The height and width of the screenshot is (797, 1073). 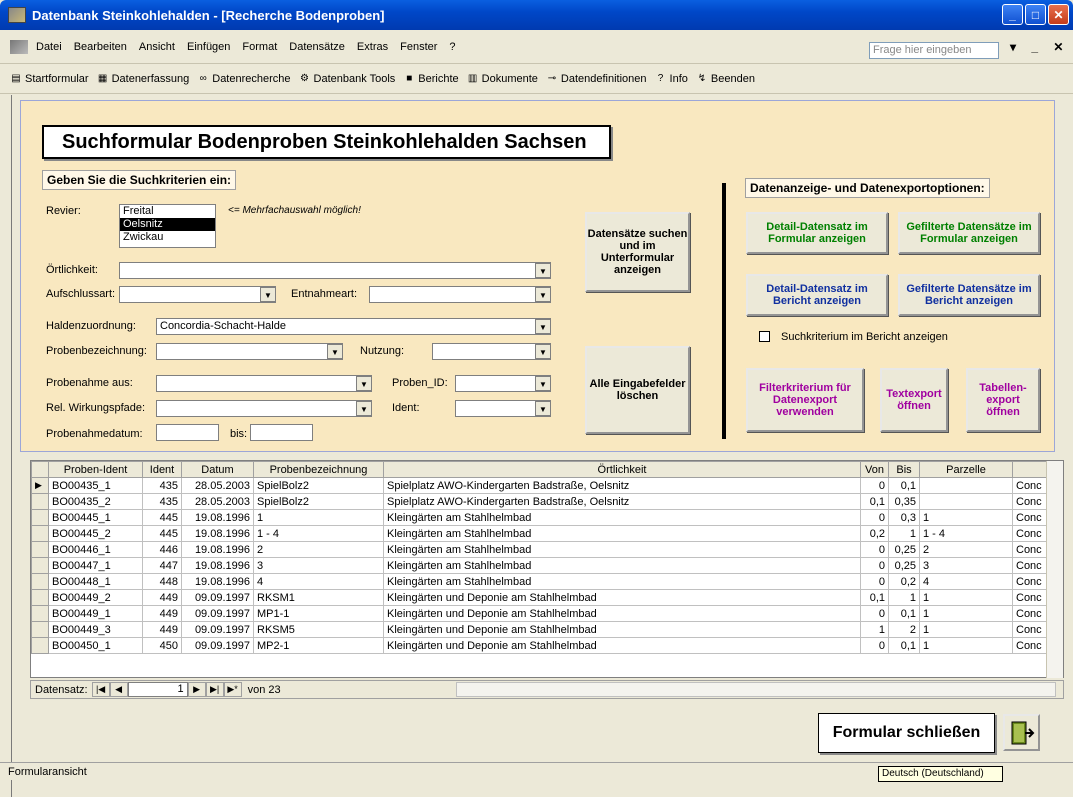 I want to click on menu-help: ?, so click(x=452, y=47).